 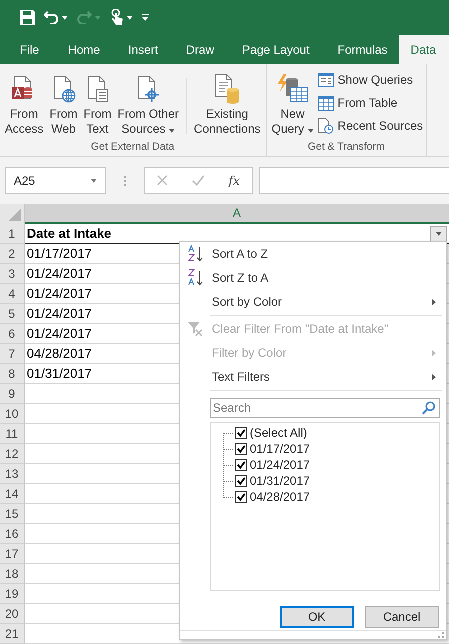 What do you see at coordinates (237, 214) in the screenshot?
I see `column-header: A` at bounding box center [237, 214].